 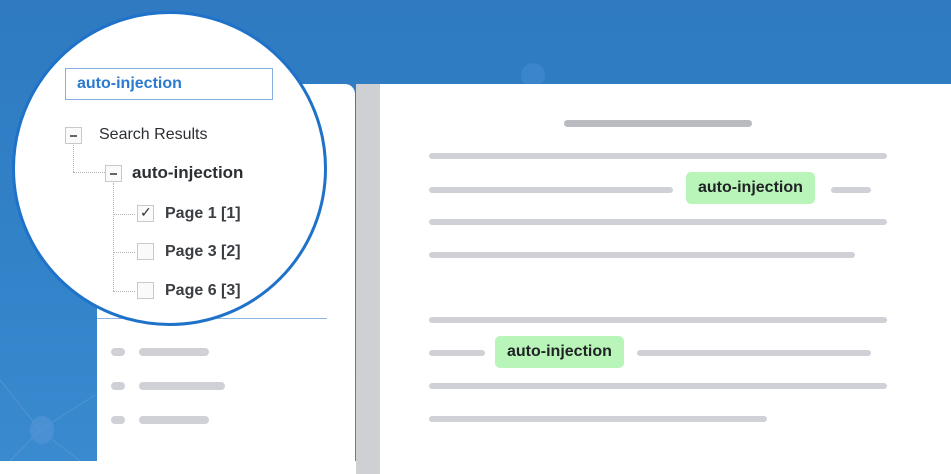 I want to click on tree-root-label: Search Results, so click(x=153, y=135).